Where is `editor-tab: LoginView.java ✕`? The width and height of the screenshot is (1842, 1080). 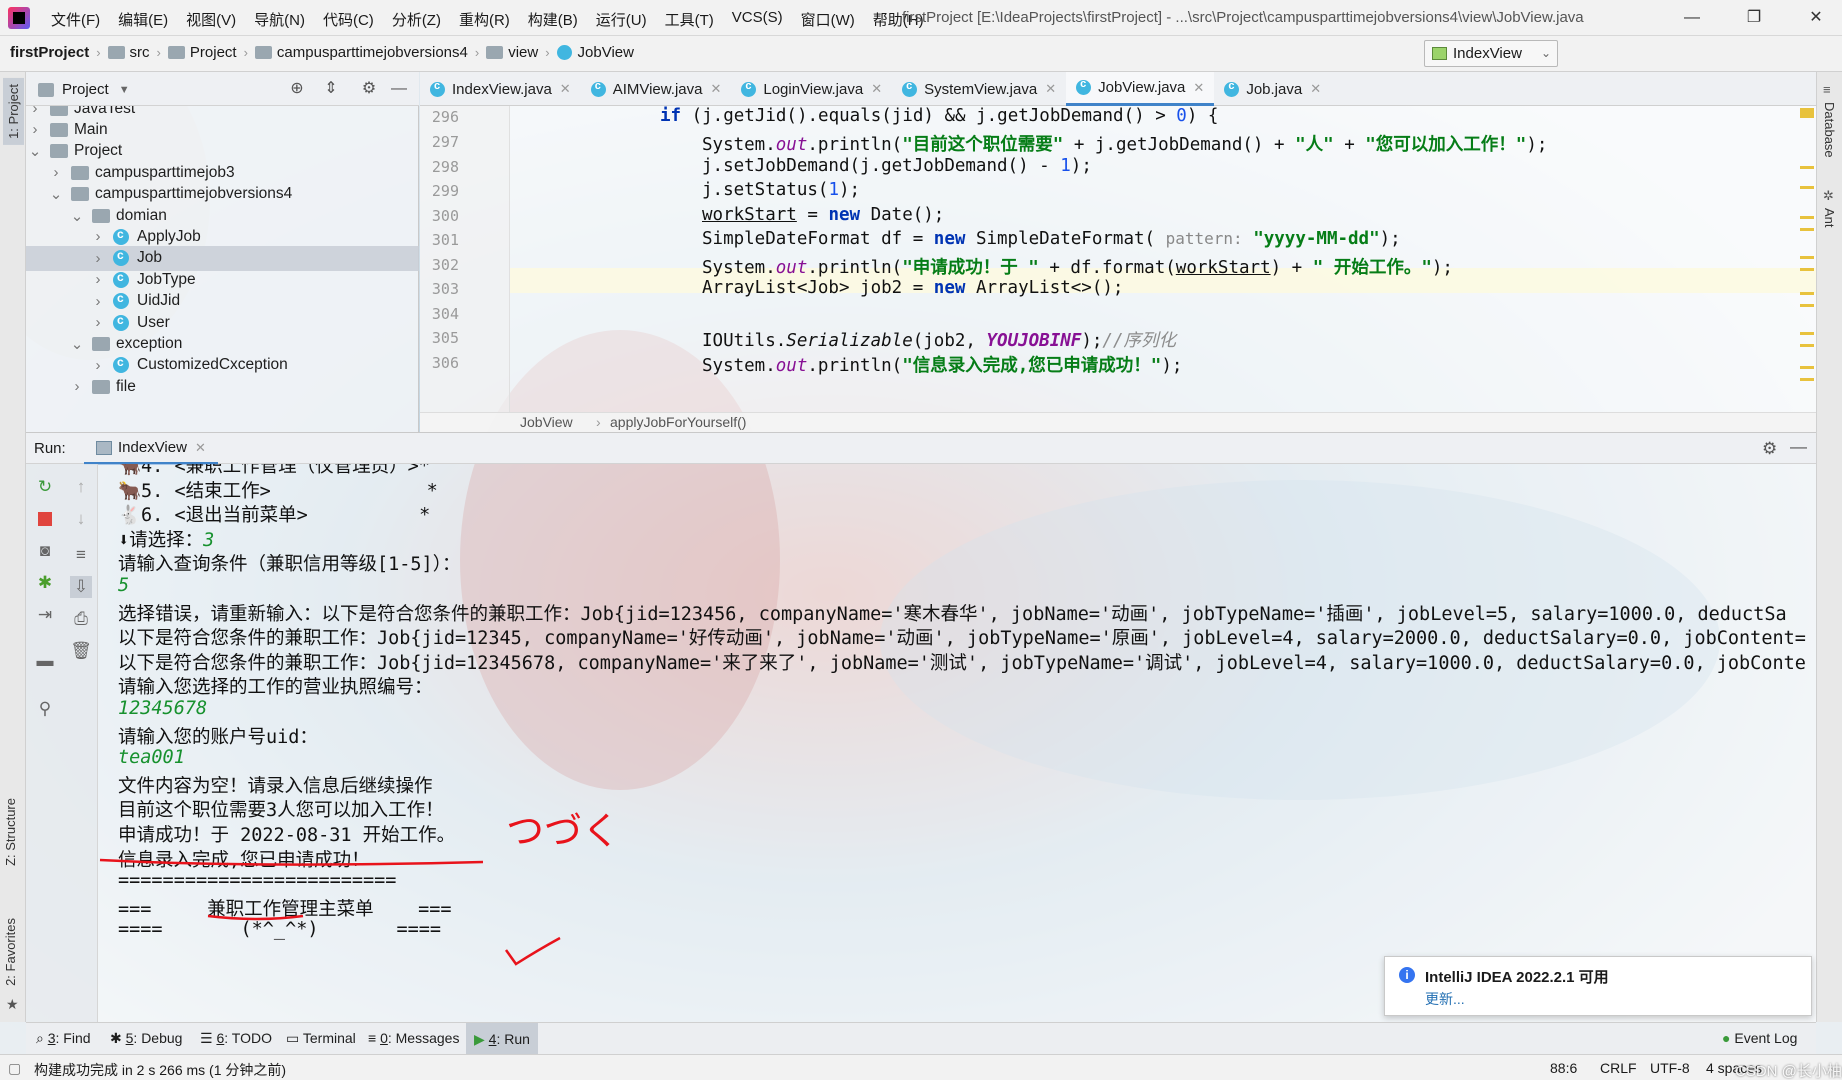 editor-tab: LoginView.java ✕ is located at coordinates (811, 89).